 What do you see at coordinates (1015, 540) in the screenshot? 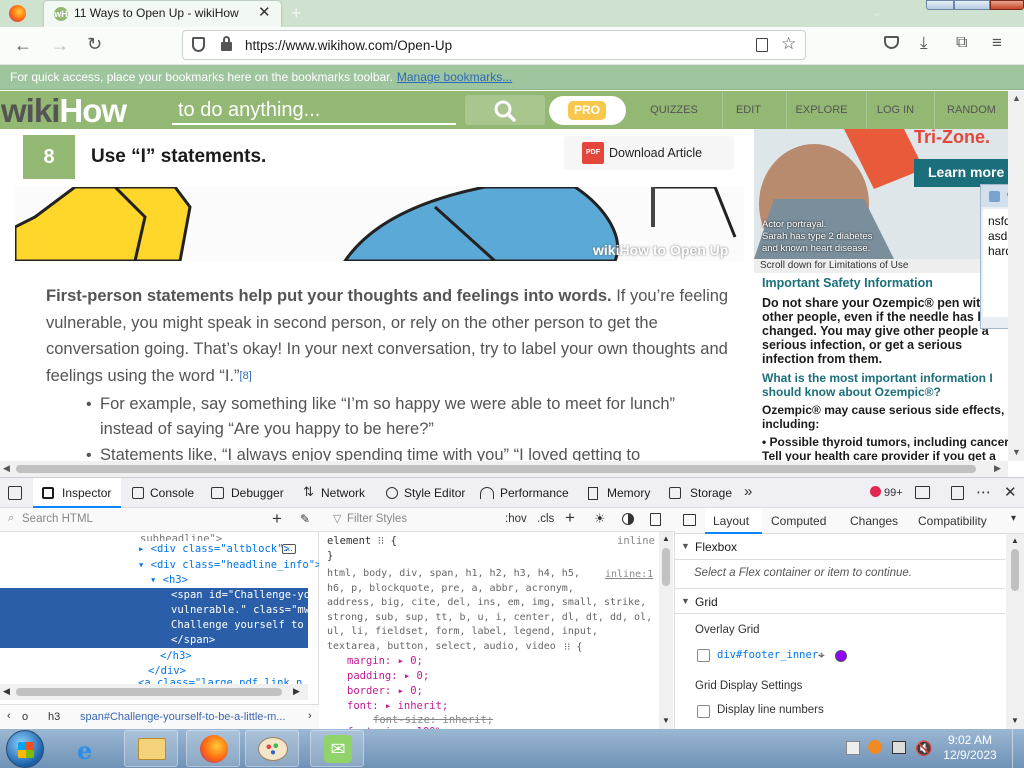
I see `scroll-up-arrow-icon: ▲` at bounding box center [1015, 540].